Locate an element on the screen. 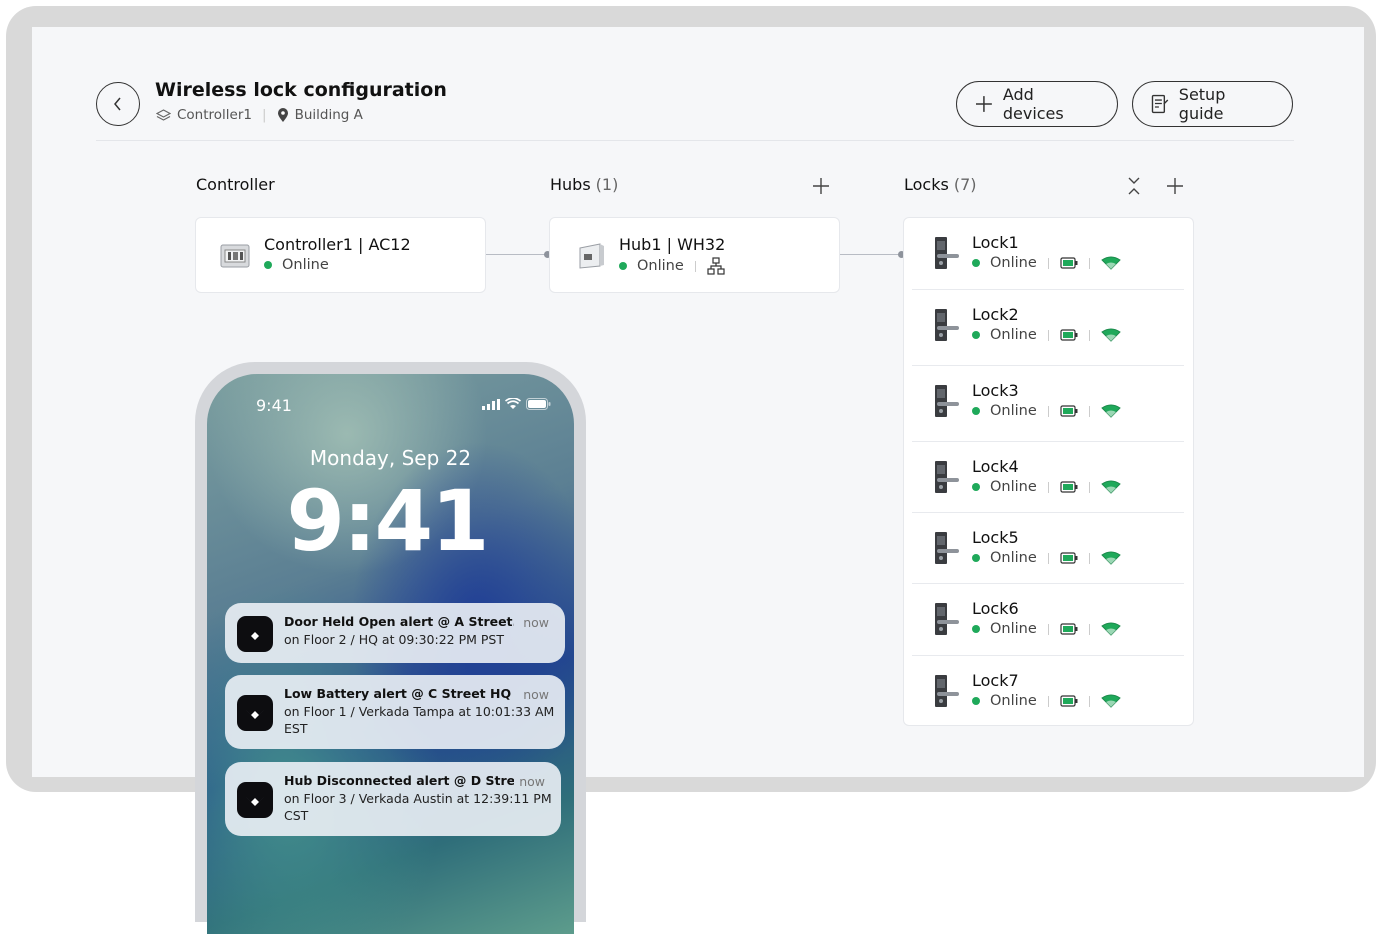  controller-status-text: Online is located at coordinates (305, 265).